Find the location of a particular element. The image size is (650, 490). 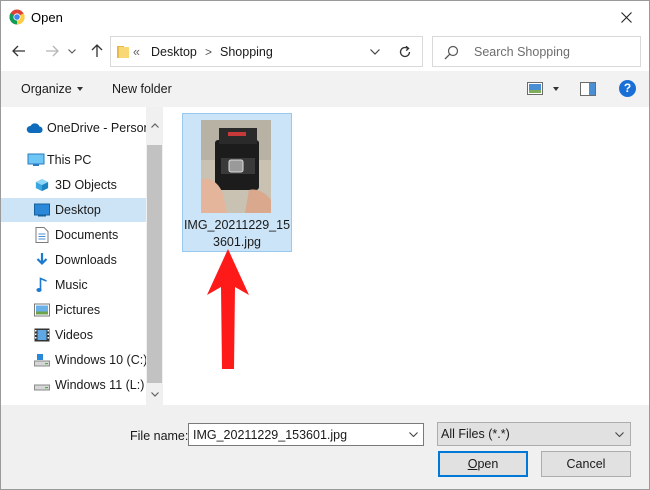

sidebar-item-label: 3D Objects is located at coordinates (86, 185).